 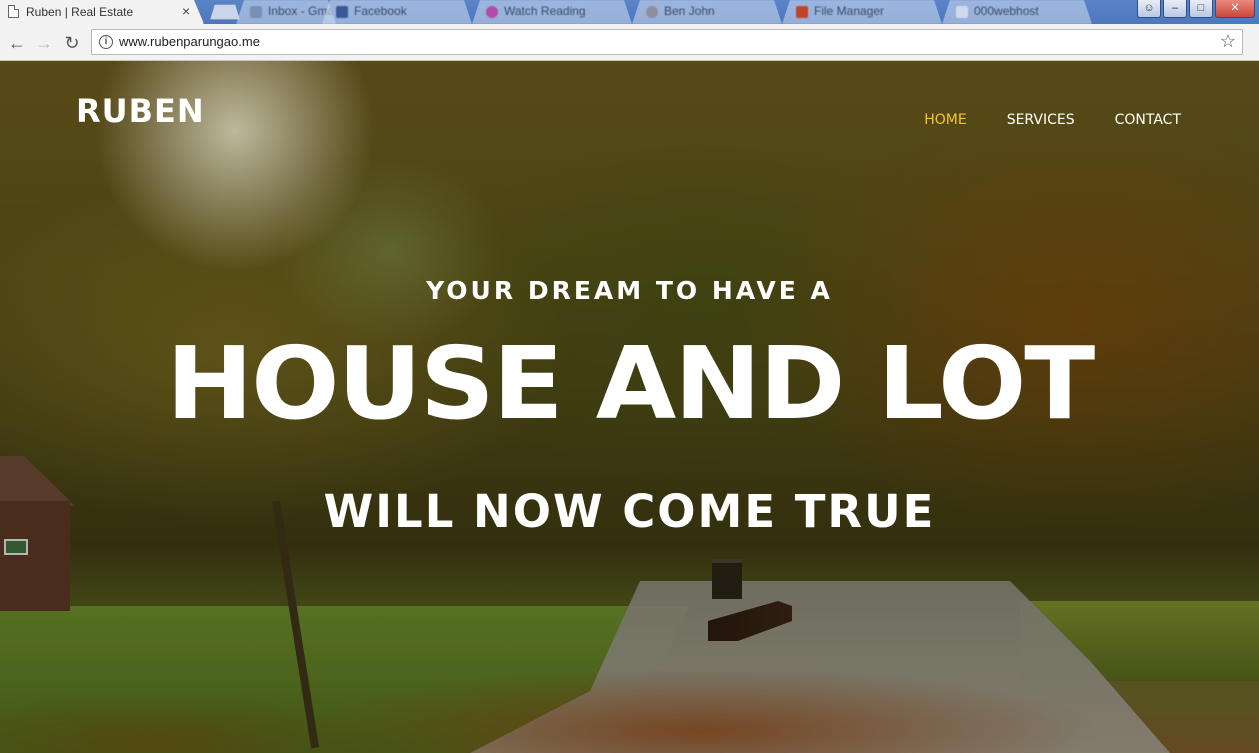 I want to click on tab-background: File Manager, so click(x=862, y=12).